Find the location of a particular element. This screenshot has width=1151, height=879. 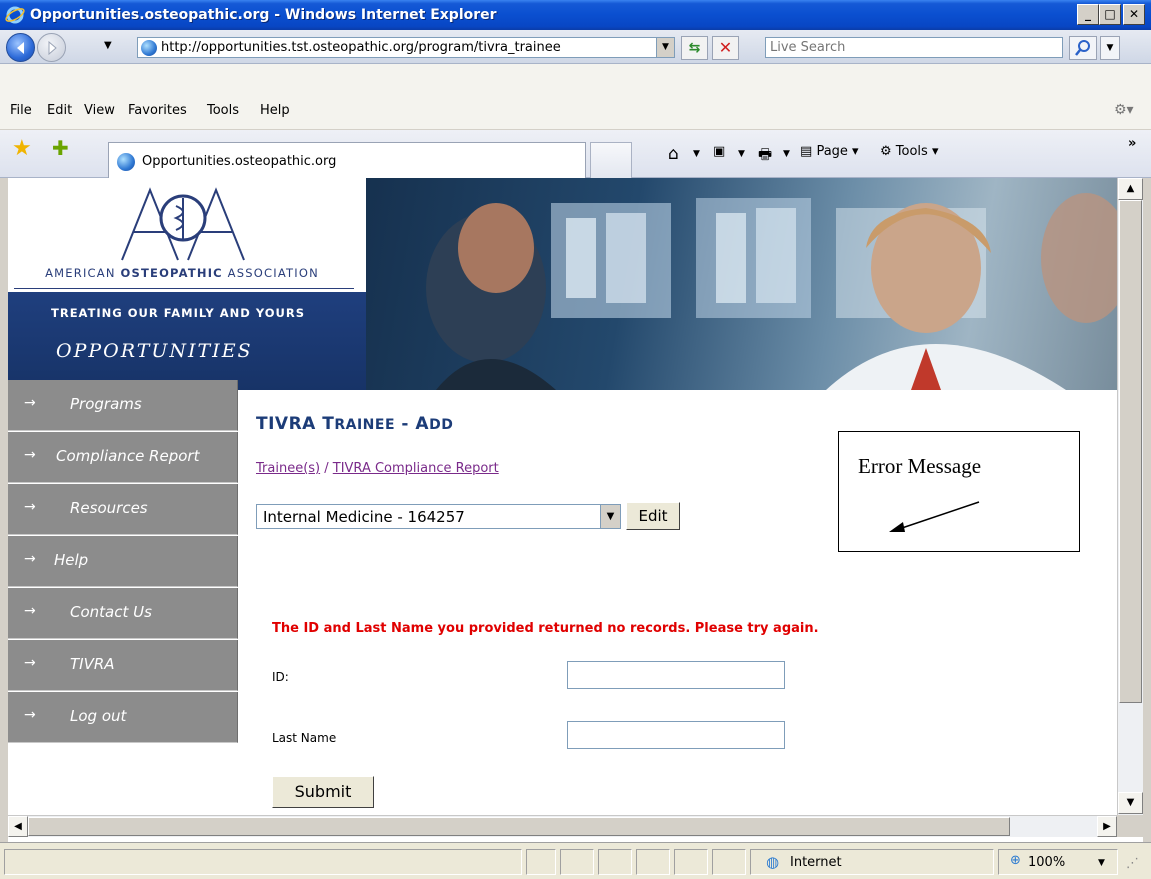

search-button is located at coordinates (1083, 48).